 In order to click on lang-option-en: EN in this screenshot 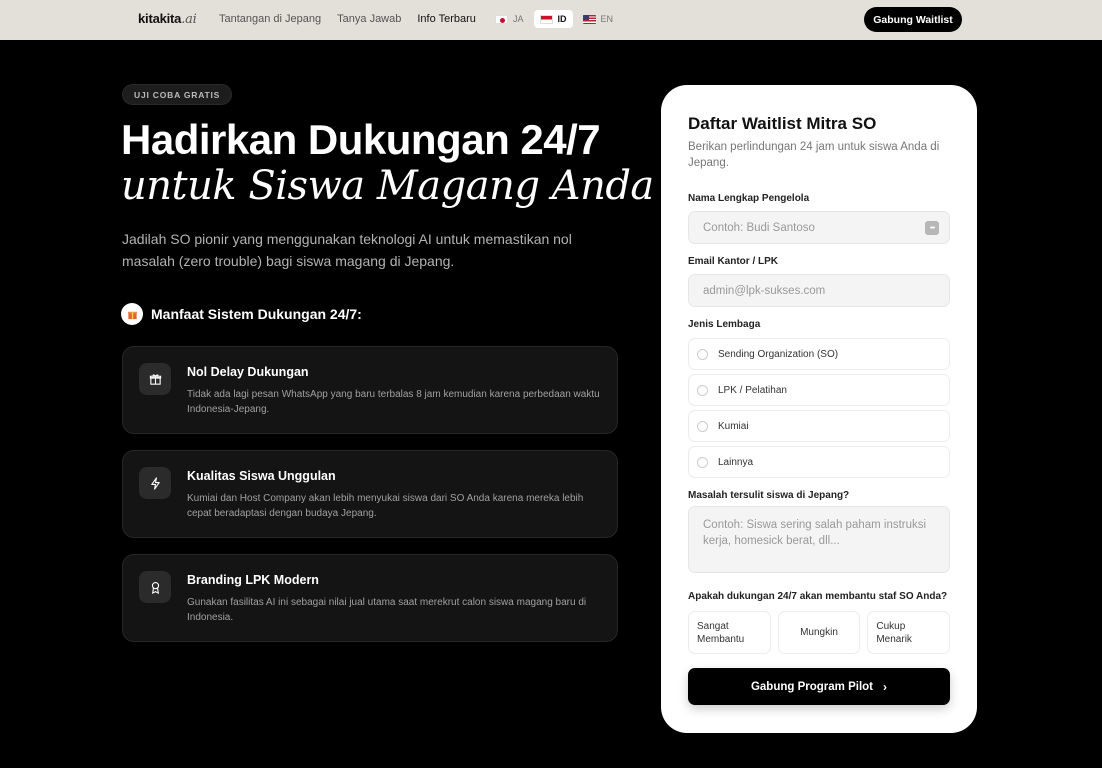, I will do `click(598, 19)`.